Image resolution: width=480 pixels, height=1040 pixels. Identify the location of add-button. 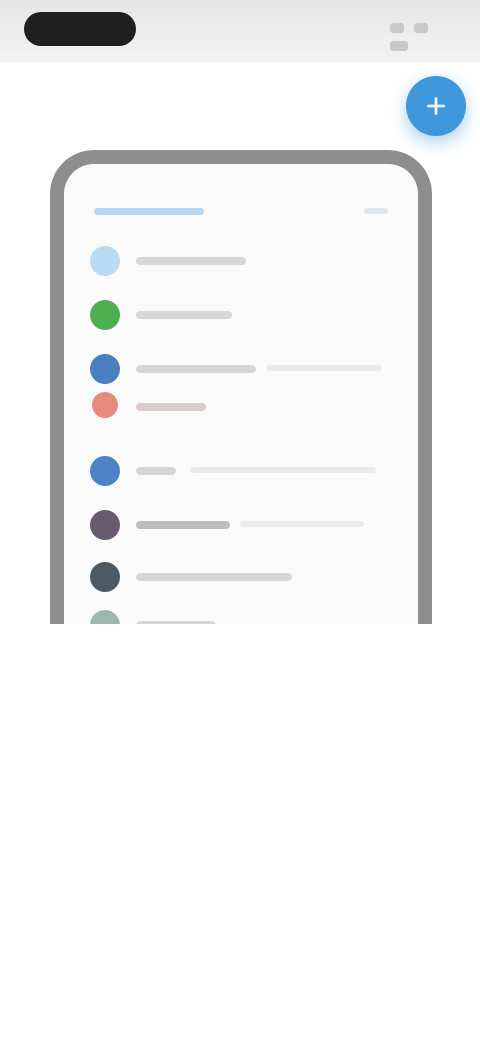
(436, 106).